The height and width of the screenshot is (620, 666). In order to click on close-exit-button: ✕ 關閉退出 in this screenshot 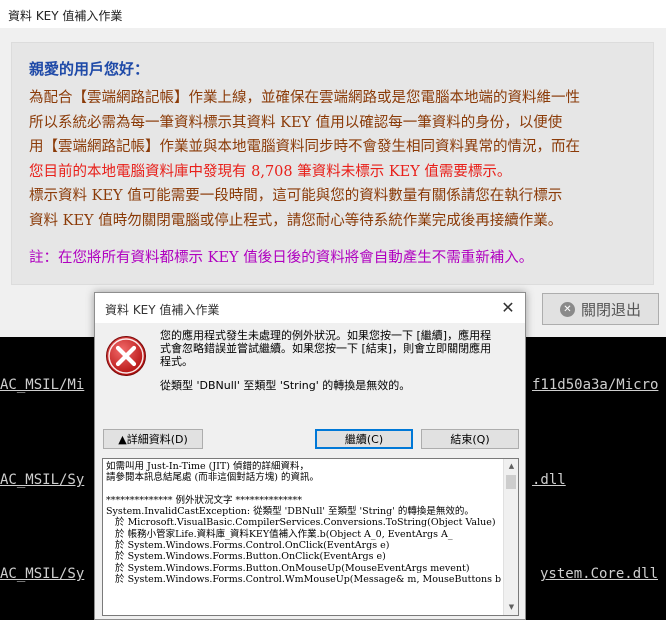, I will do `click(600, 309)`.